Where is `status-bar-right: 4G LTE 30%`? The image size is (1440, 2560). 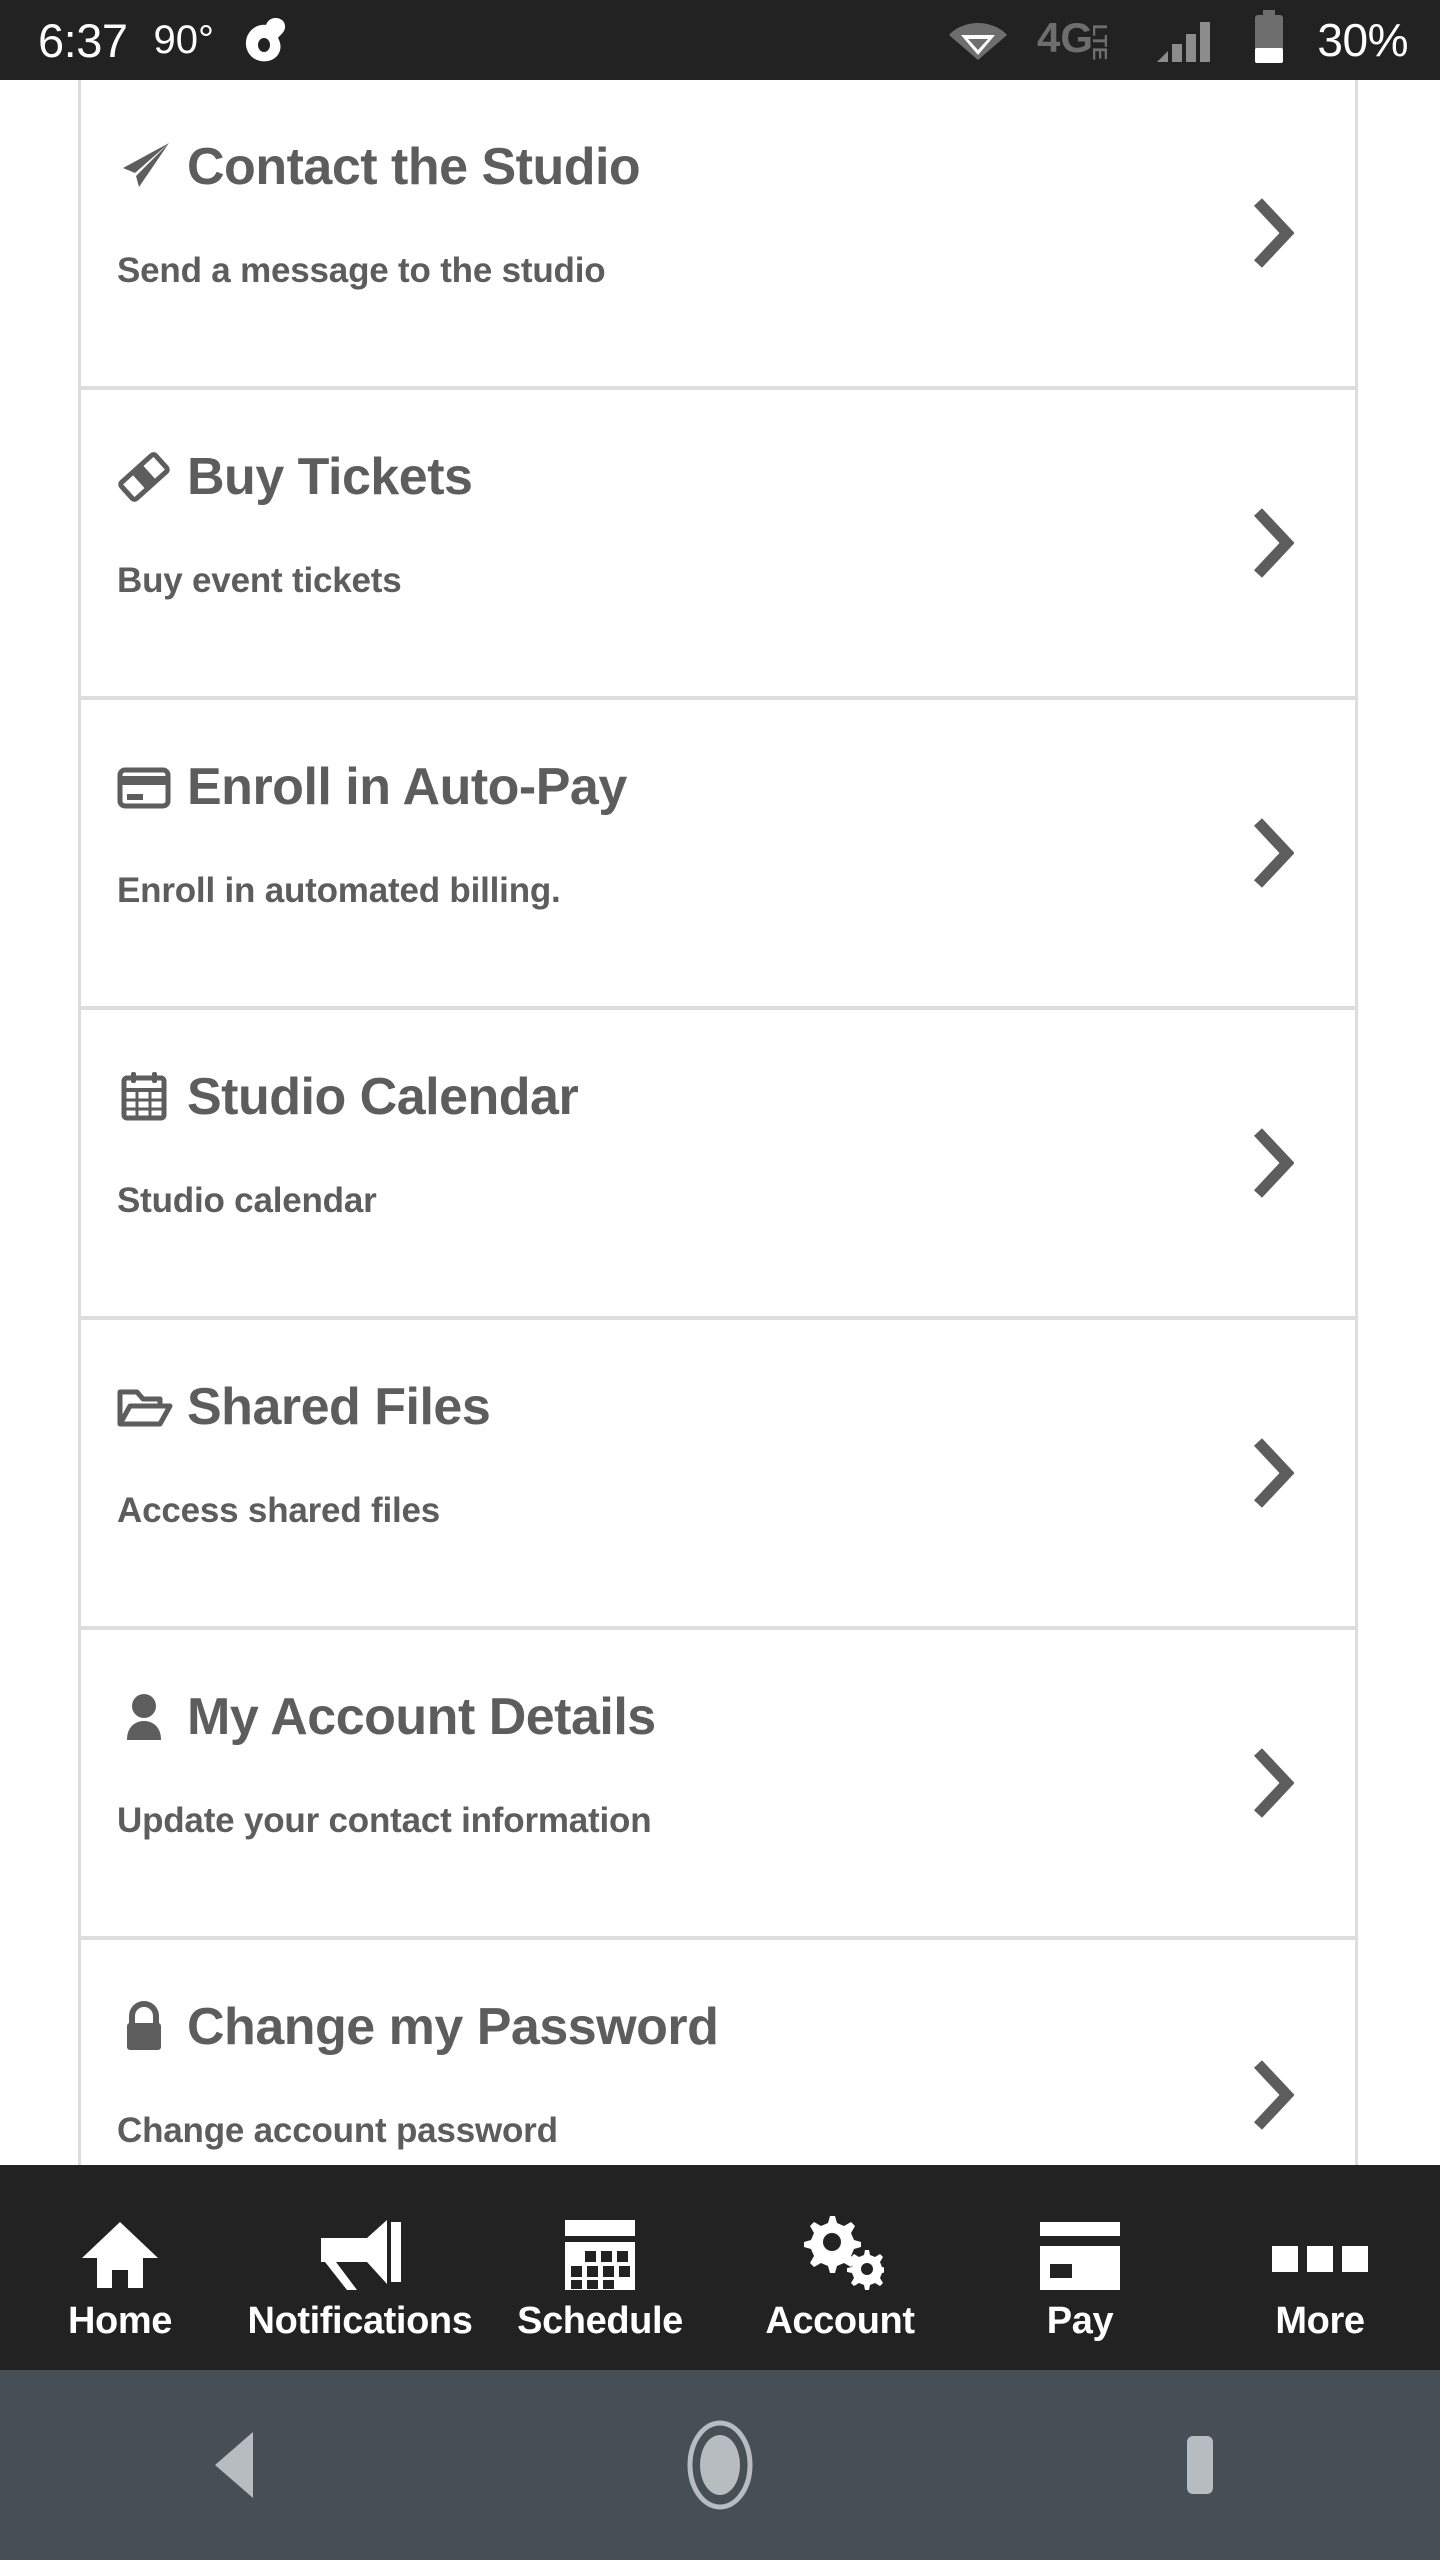
status-bar-right: 4G LTE 30% is located at coordinates (1181, 40).